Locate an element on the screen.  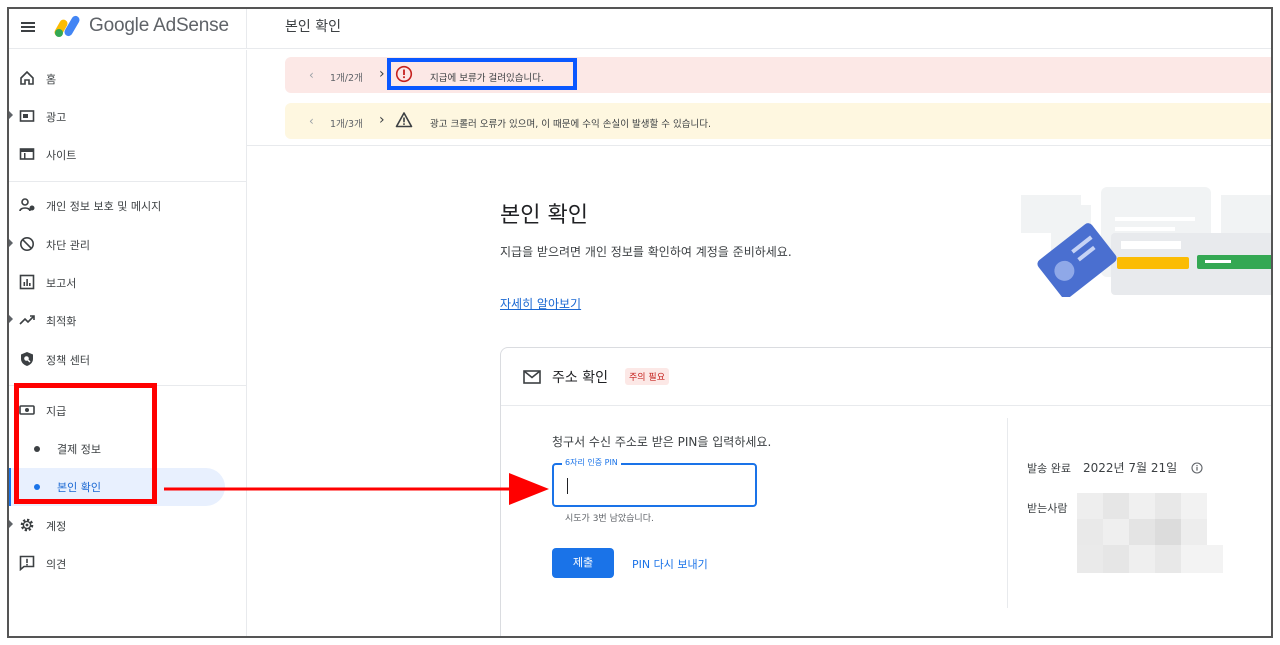
sidebar-item-home: 홈 is located at coordinates (128, 78).